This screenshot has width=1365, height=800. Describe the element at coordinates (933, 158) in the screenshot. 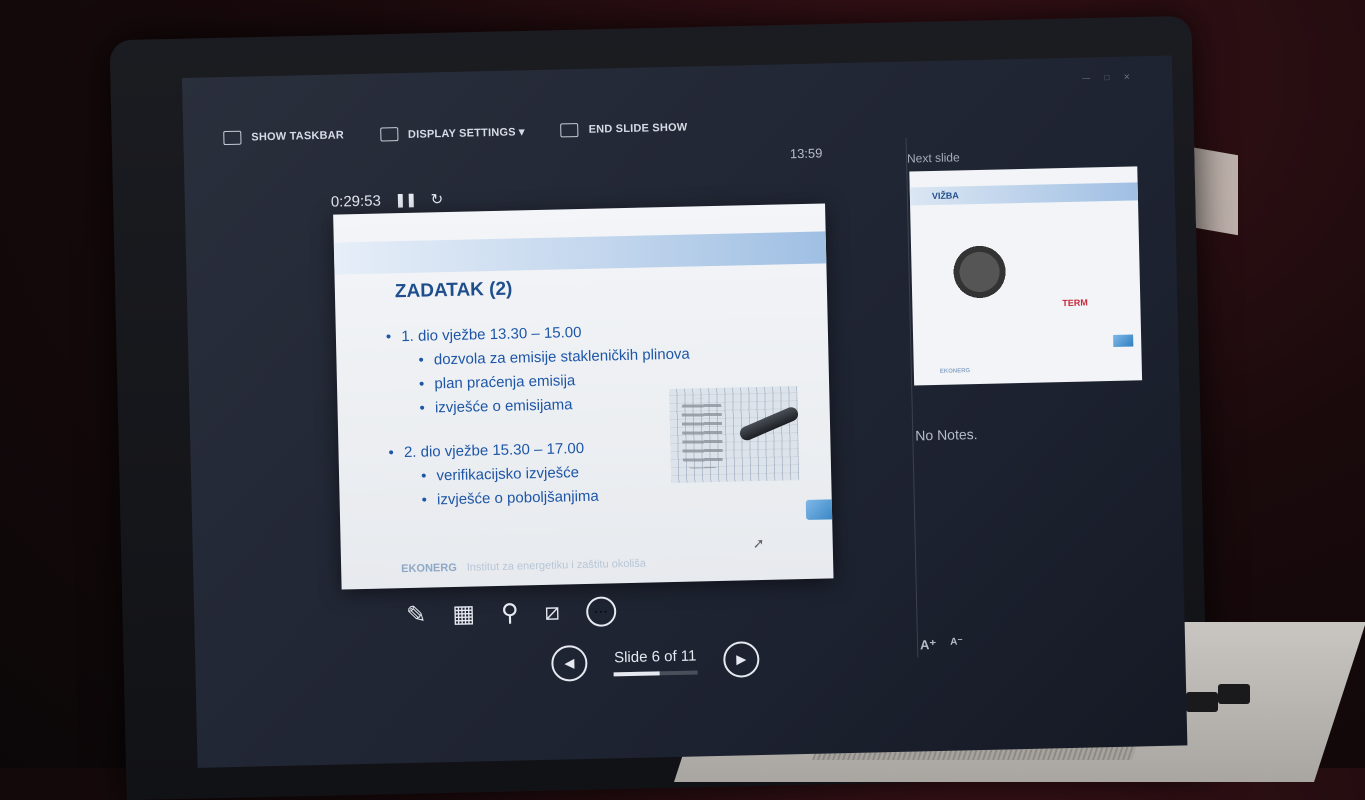

I see `next-slide-label: Next slide` at that location.